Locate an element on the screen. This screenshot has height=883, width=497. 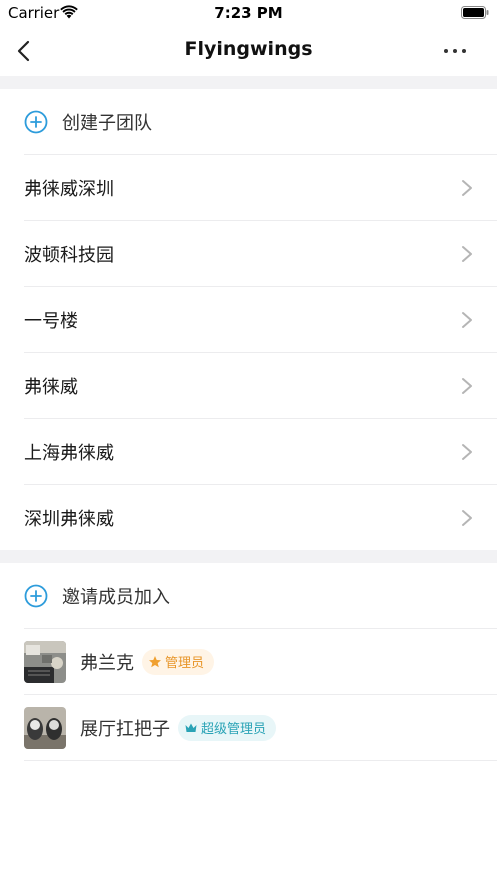
subteam-item: 深圳弗徕威 is located at coordinates (260, 518).